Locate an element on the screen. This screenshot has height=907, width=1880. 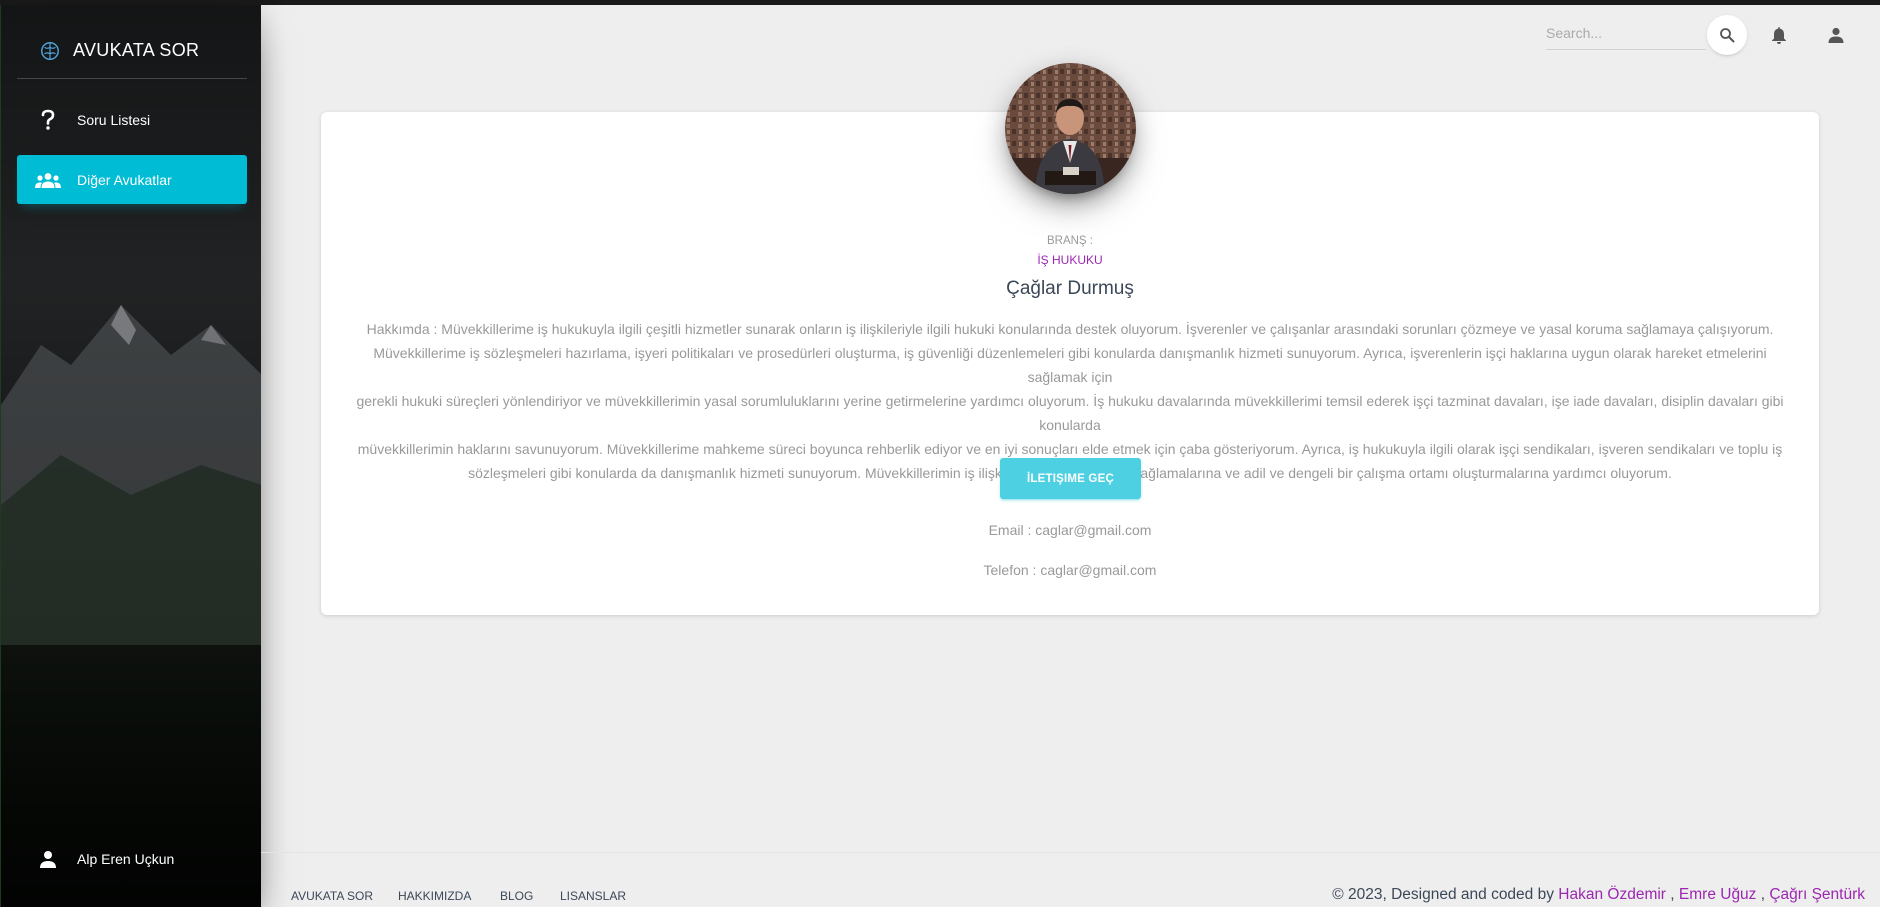
sidebar-background-mountain is located at coordinates (131, 475).